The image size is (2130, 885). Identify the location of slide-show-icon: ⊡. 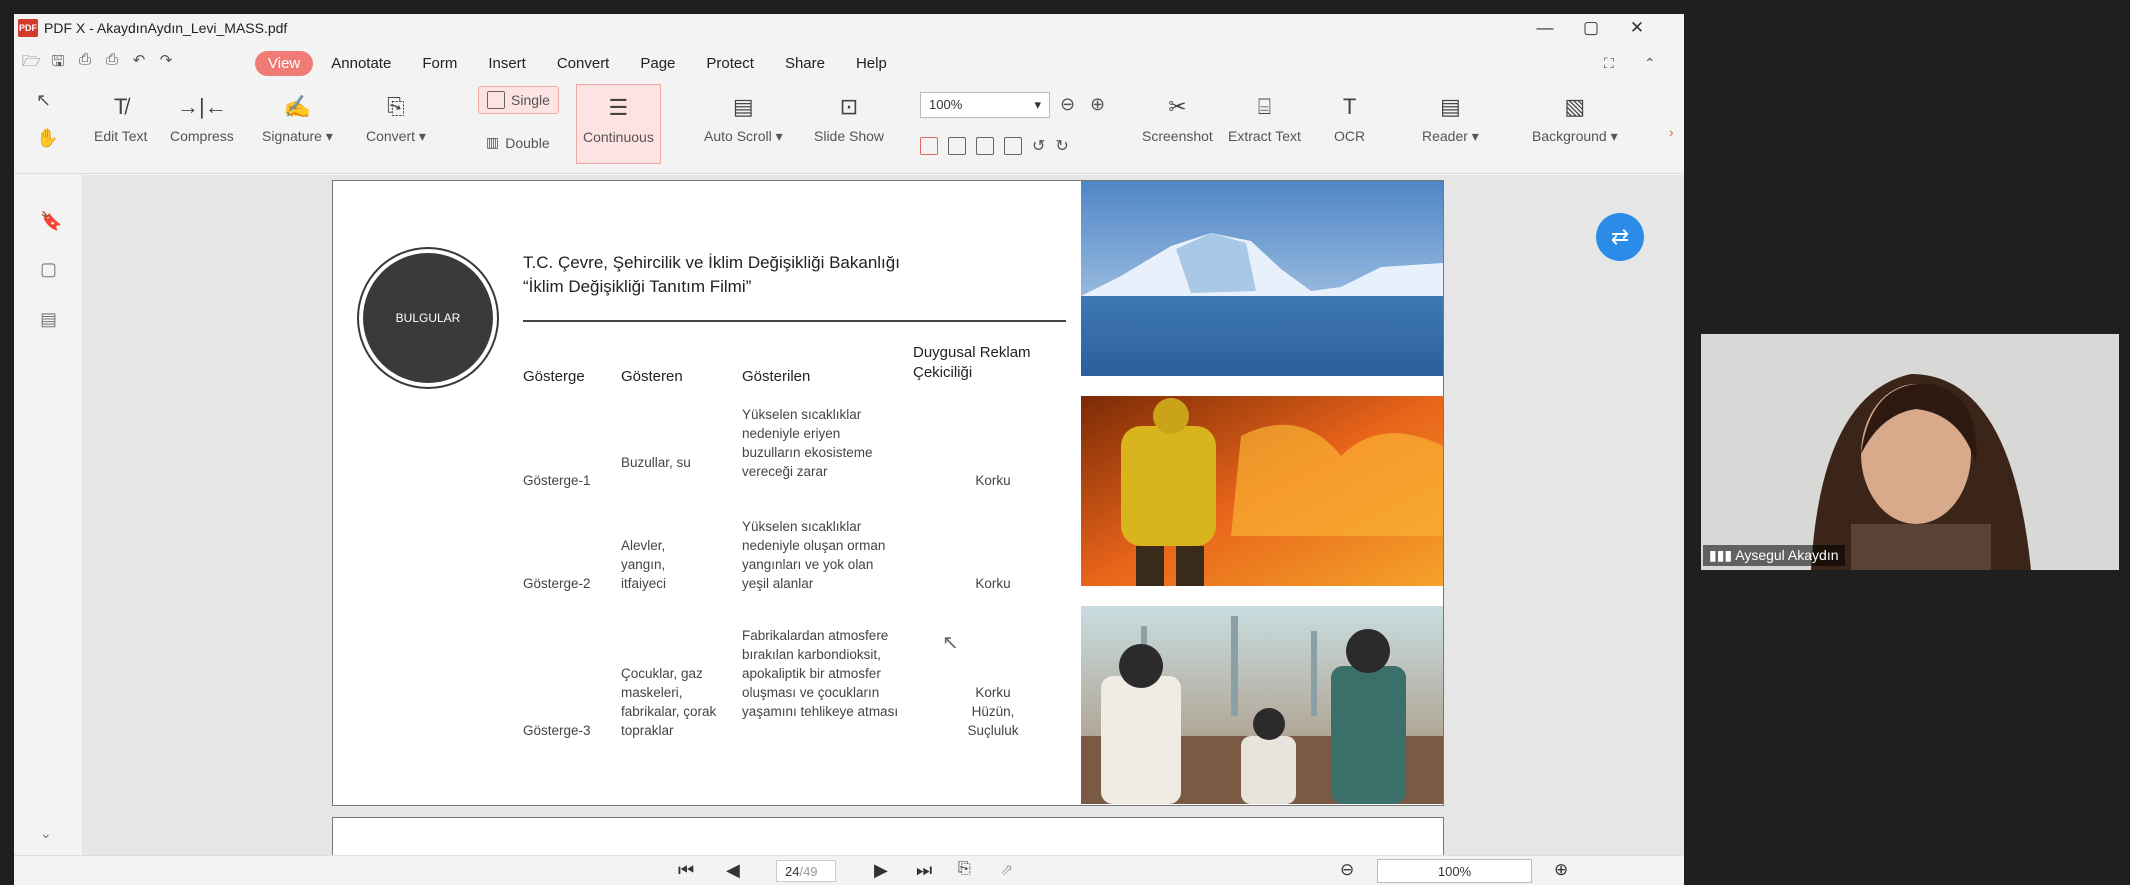
(849, 106).